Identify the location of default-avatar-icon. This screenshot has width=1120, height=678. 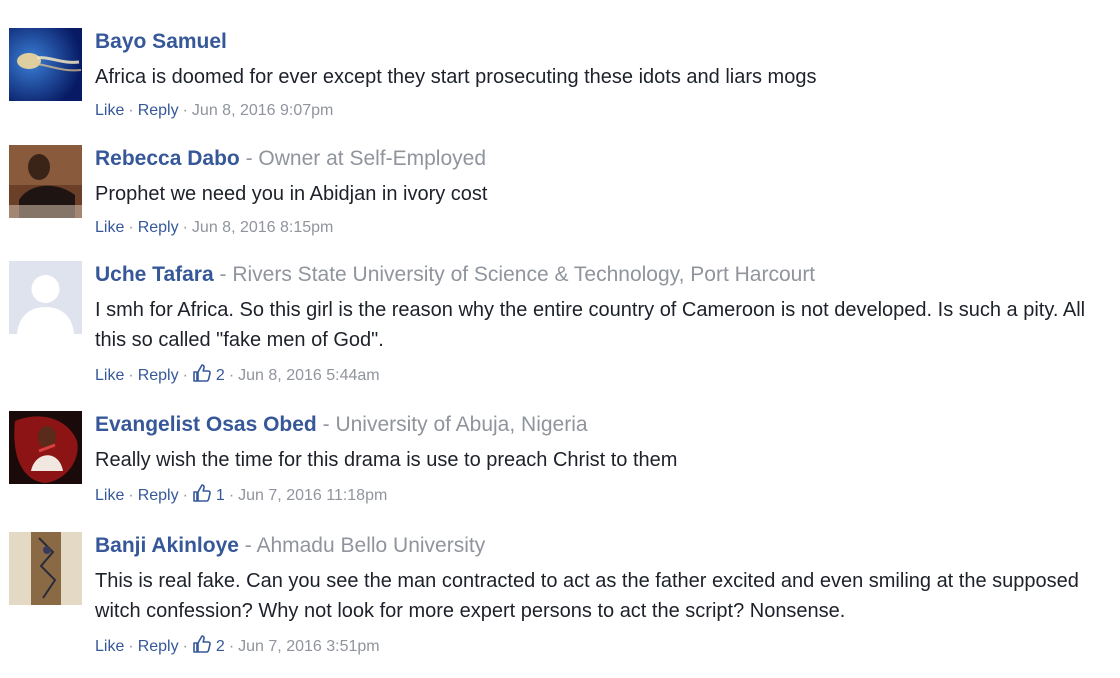
(45, 297).